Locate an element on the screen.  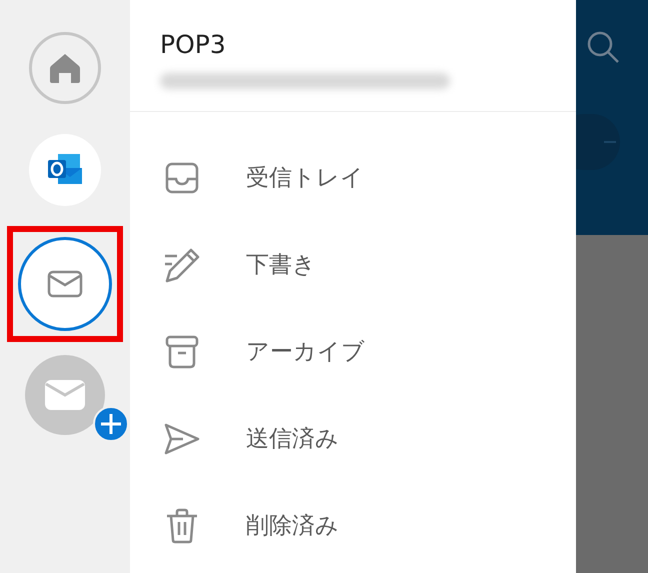
folder-item: アーカイブ is located at coordinates (353, 351).